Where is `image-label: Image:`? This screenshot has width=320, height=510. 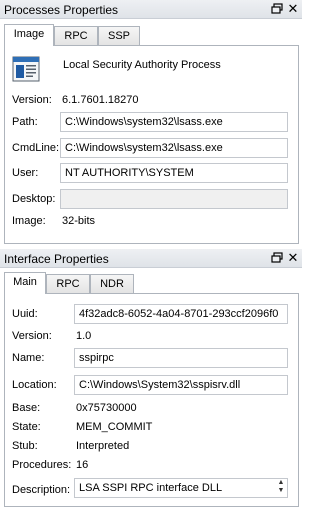 image-label: Image: is located at coordinates (29, 221).